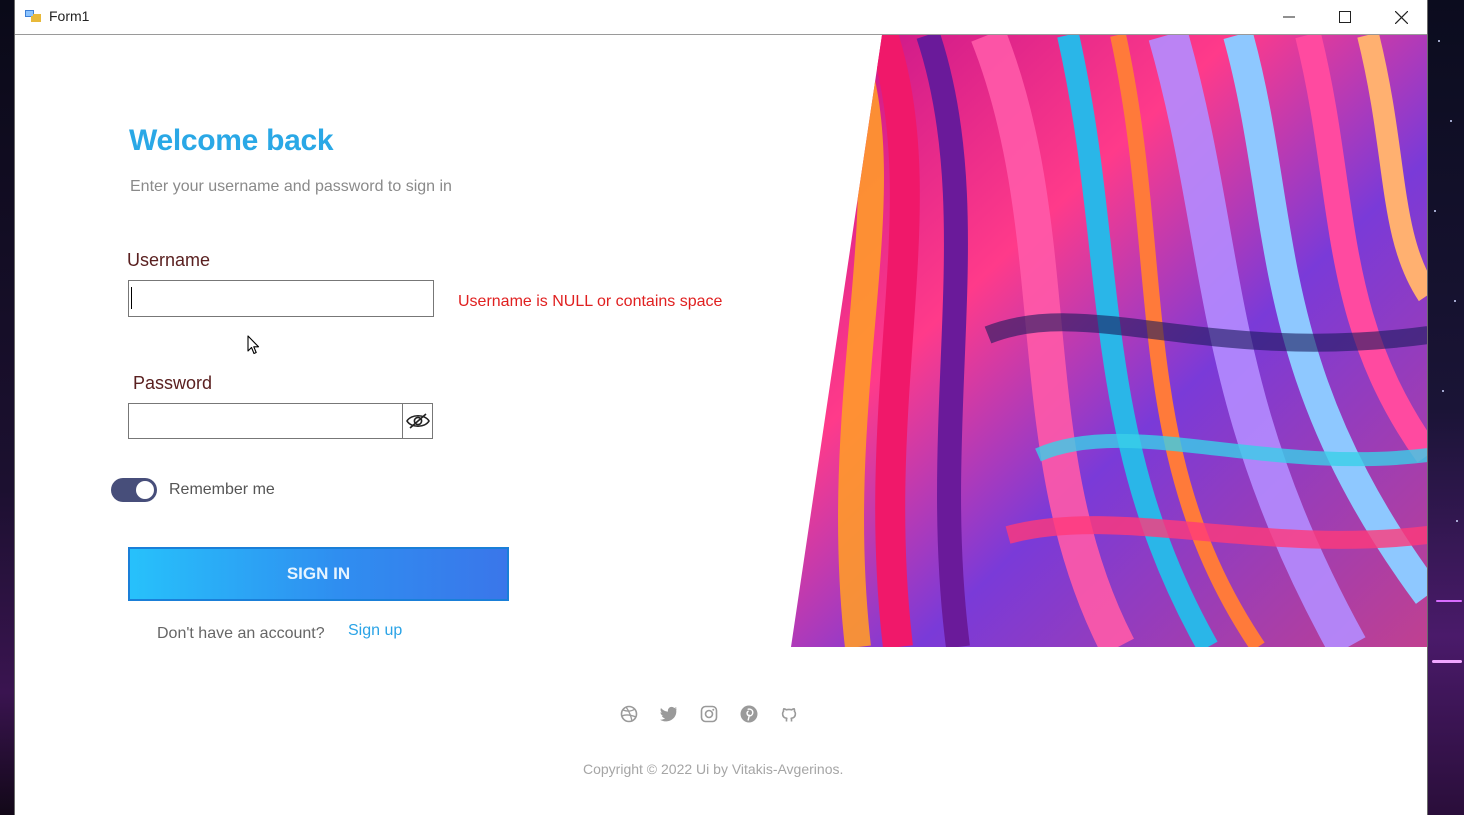  What do you see at coordinates (721, 17) in the screenshot?
I see `title-bar: Form1` at bounding box center [721, 17].